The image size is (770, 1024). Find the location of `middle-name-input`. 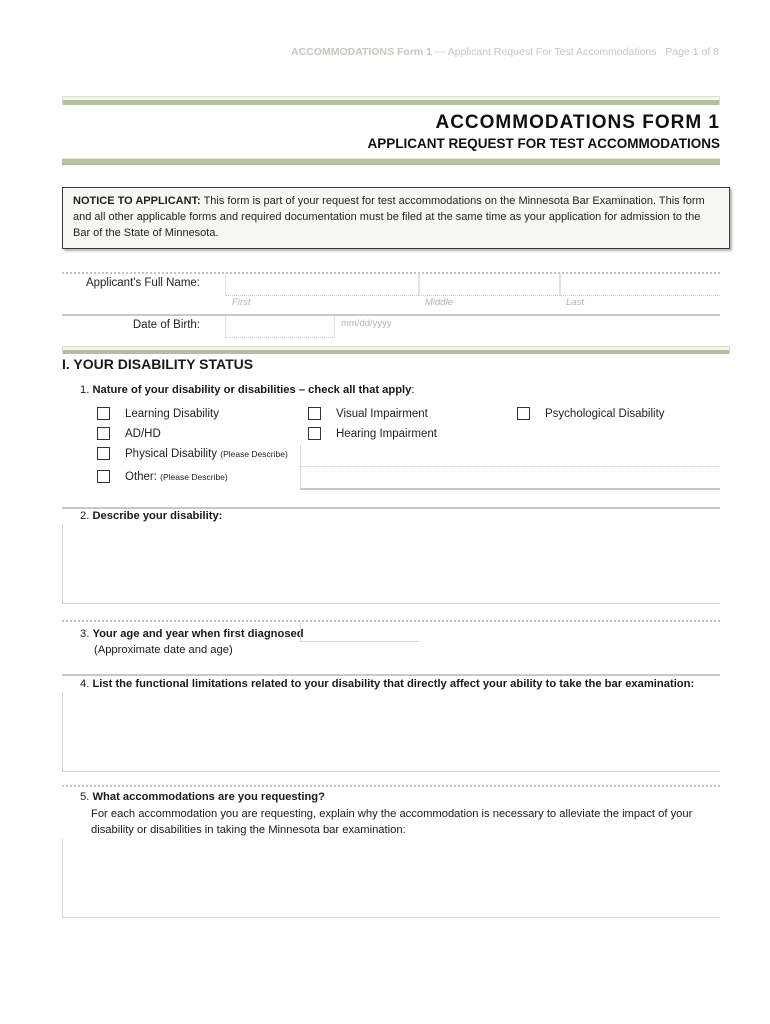

middle-name-input is located at coordinates (489, 285).